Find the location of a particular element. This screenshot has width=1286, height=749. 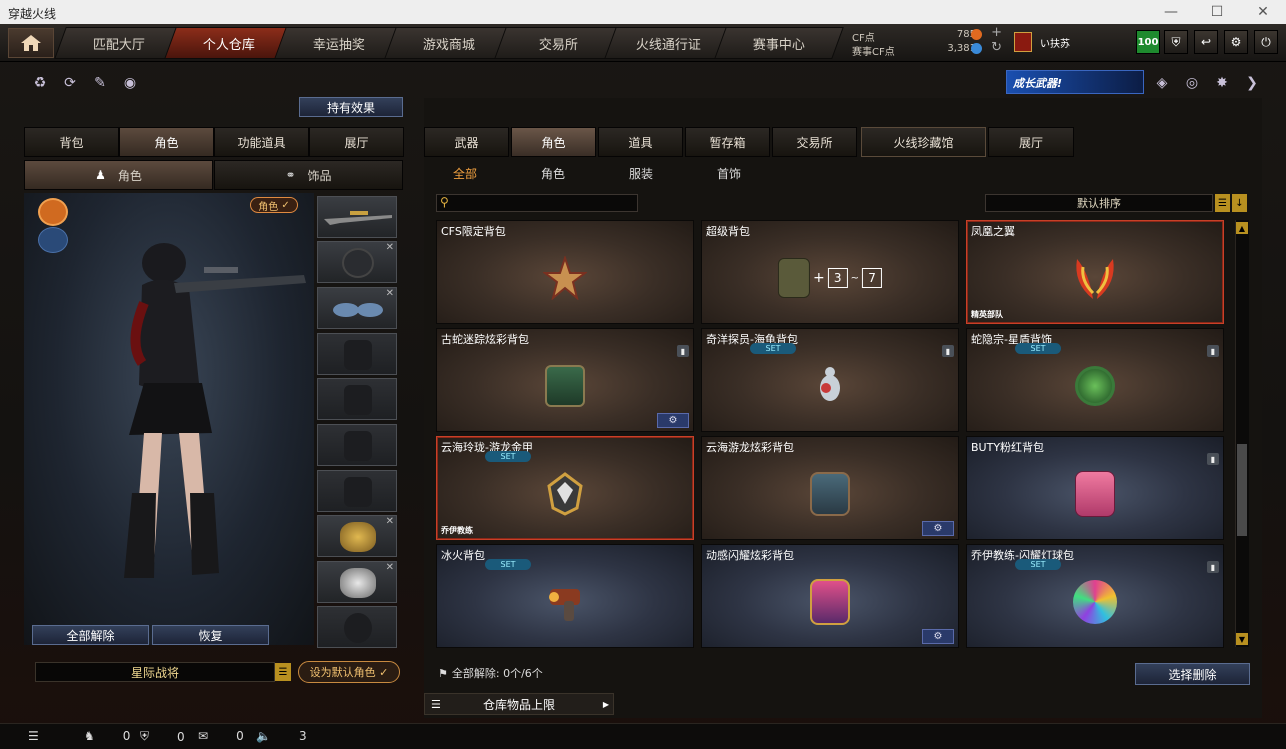

effects-button: 持有效果 is located at coordinates (351, 107).